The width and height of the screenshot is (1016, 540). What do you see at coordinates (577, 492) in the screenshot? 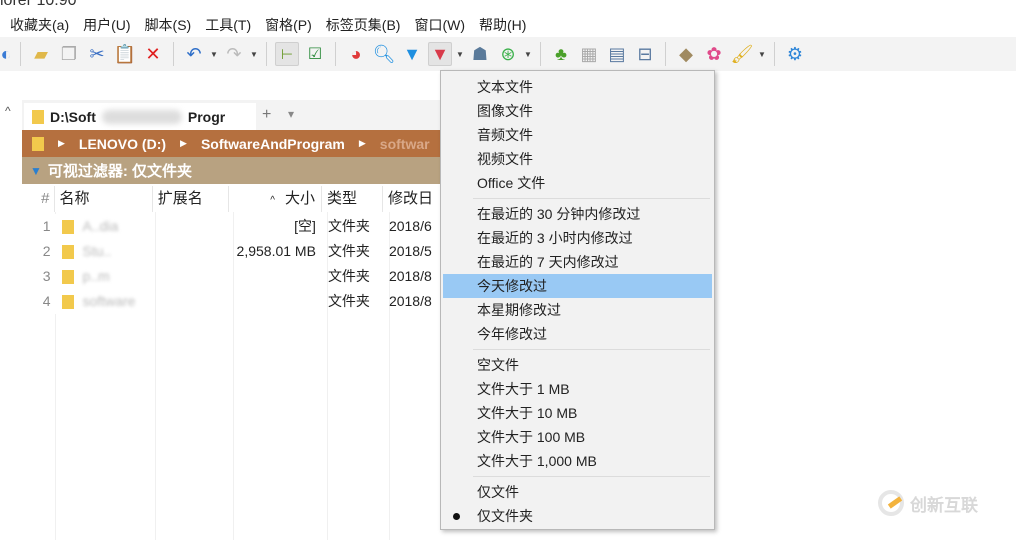
I see `menu-item-files-only: 仅文件` at bounding box center [577, 492].